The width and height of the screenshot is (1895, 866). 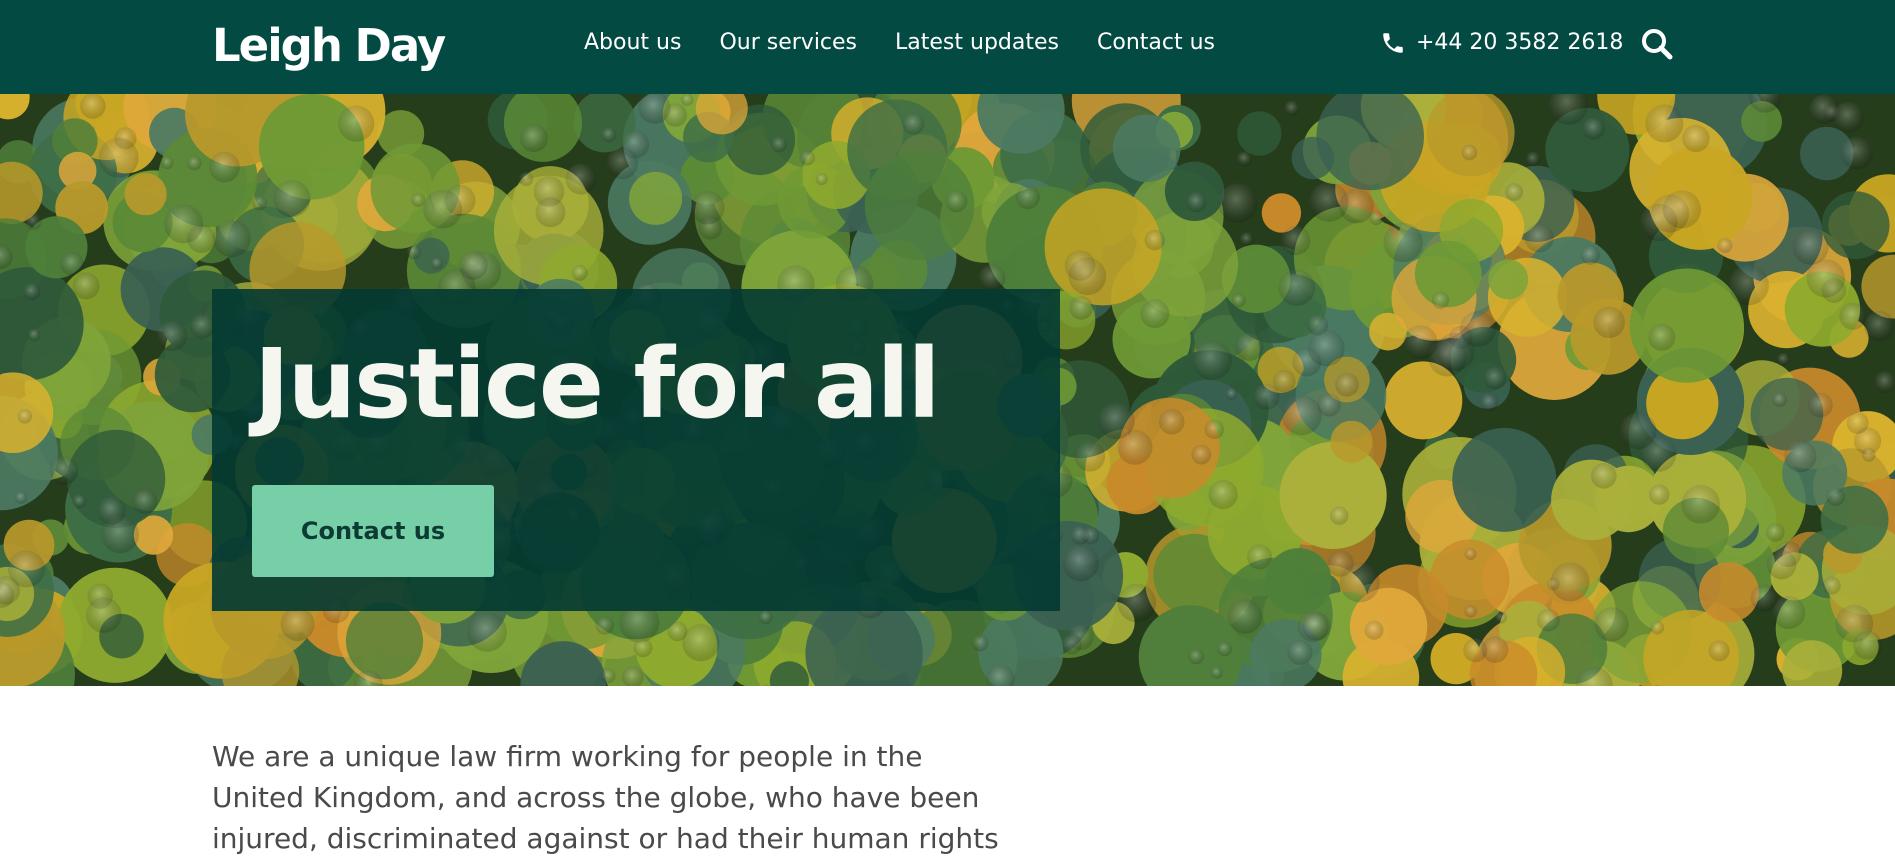 I want to click on nav-item-latest-updates: Latest updates, so click(x=977, y=43).